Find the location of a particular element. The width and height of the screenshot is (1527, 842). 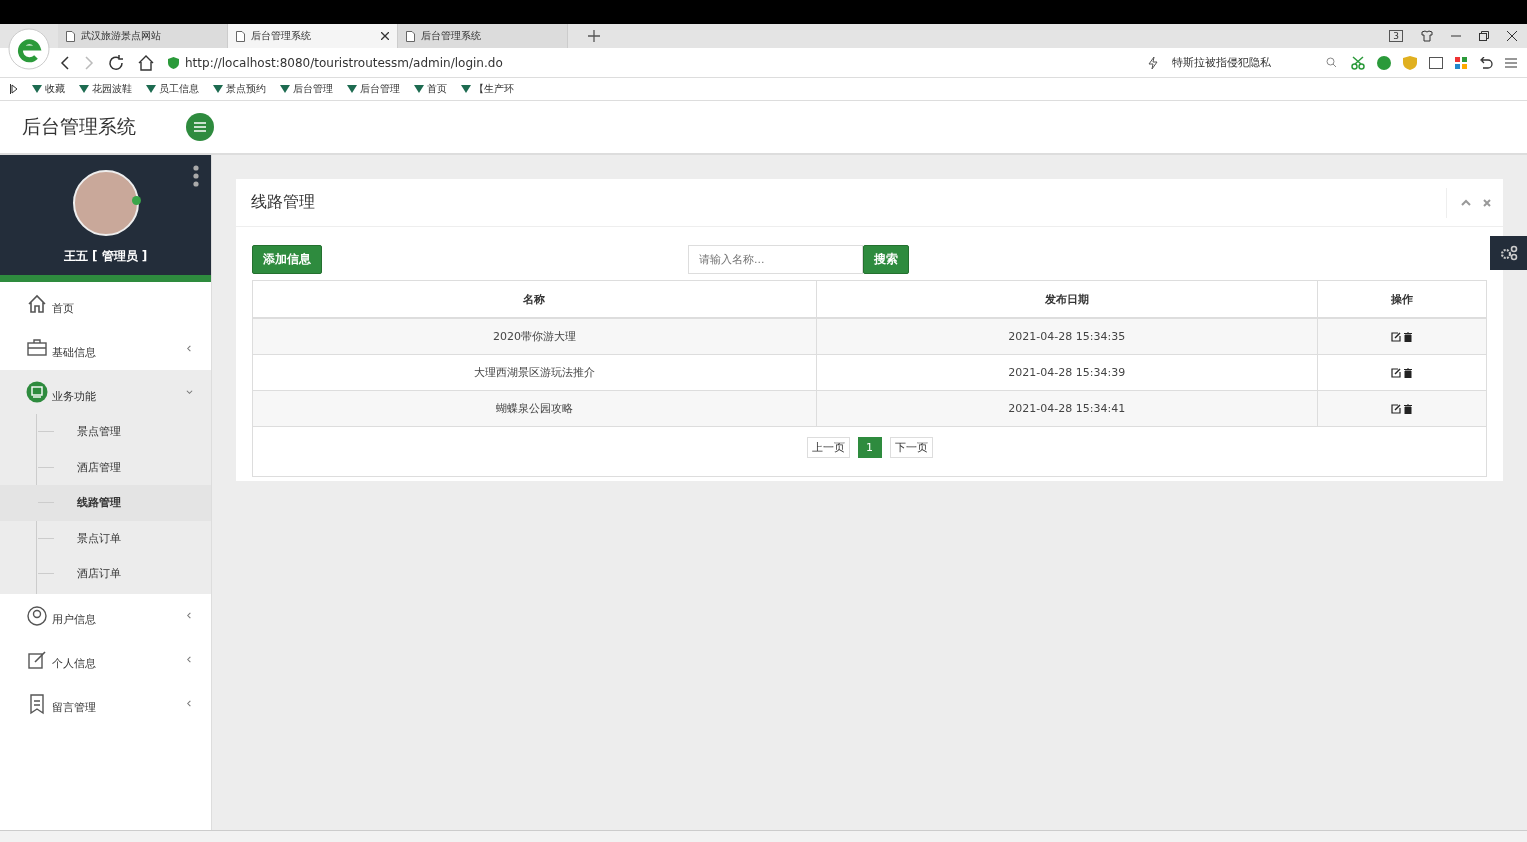

bookmark-link: 花园波鞋 is located at coordinates (105, 89).